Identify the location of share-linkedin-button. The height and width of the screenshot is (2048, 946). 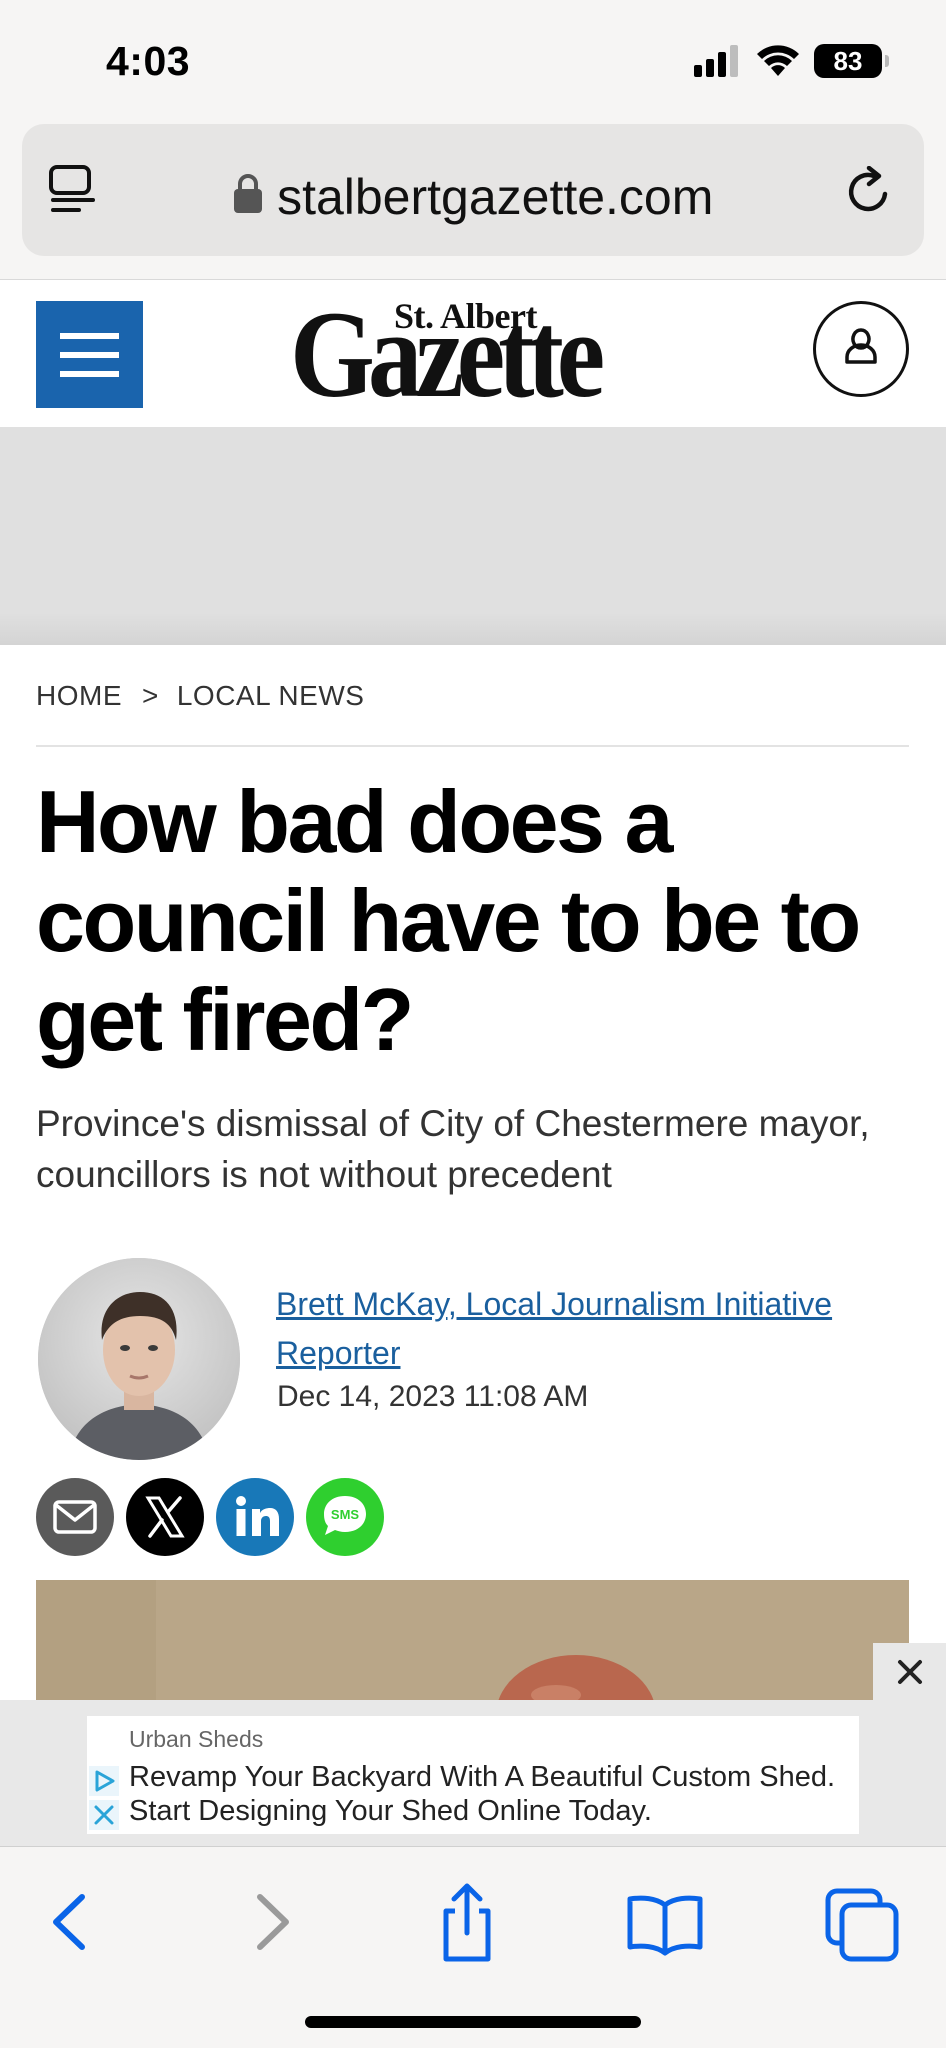
(255, 1517).